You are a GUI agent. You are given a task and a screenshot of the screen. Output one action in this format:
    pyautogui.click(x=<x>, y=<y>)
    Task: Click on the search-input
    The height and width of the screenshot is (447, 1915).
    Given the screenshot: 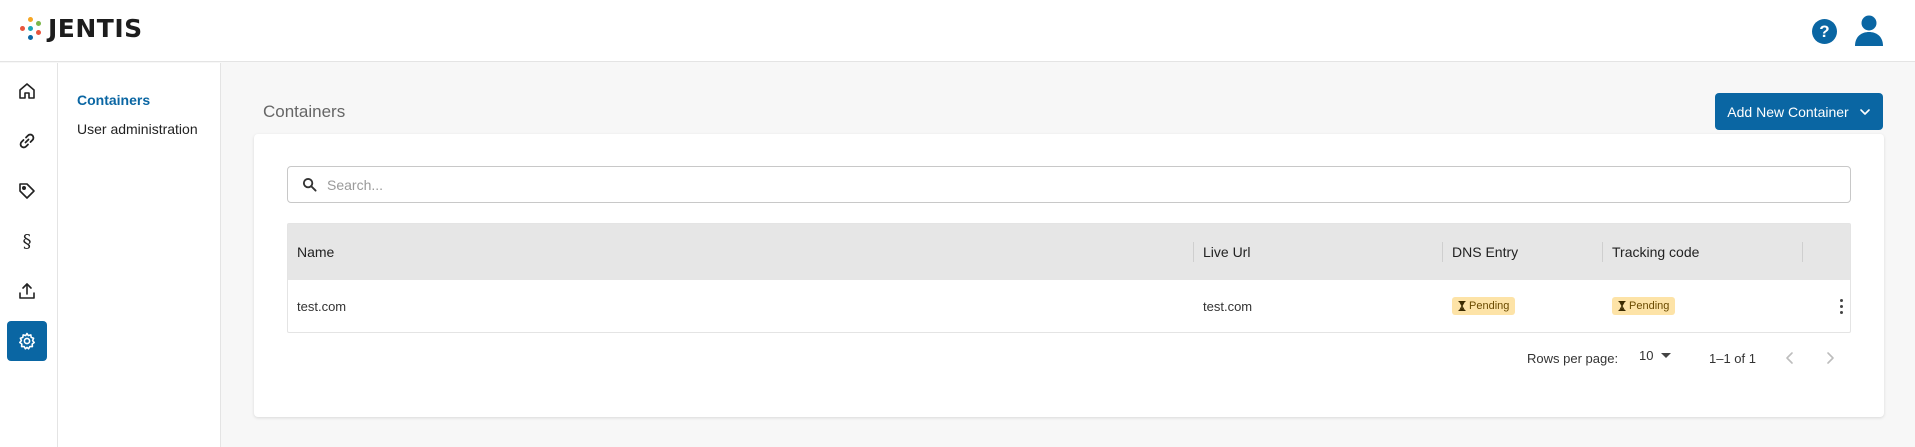 What is the action you would take?
    pyautogui.click(x=1077, y=184)
    